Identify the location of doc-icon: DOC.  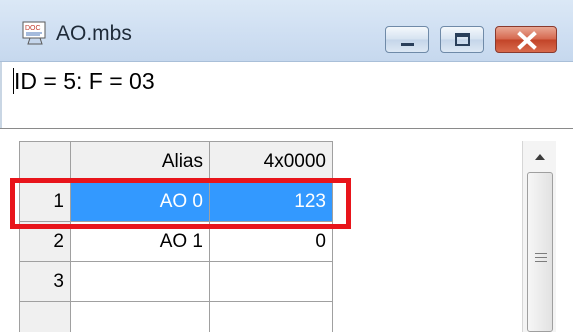
(35, 33).